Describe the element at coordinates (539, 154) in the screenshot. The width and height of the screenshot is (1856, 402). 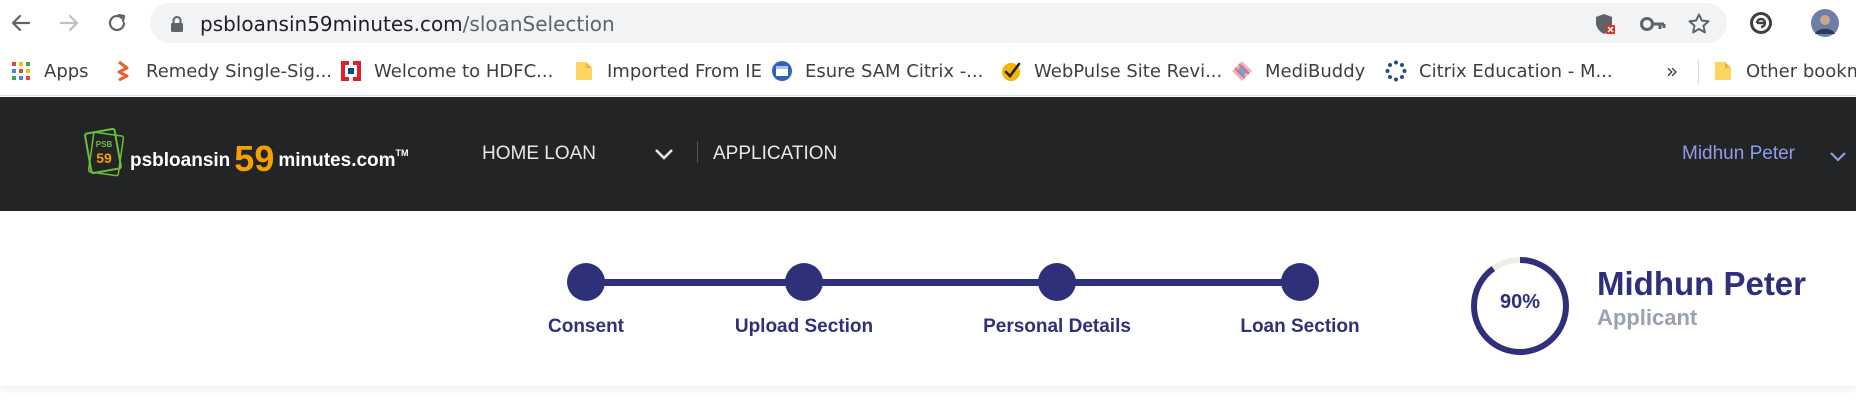
I see `nav-home-loan: HOME LOAN` at that location.